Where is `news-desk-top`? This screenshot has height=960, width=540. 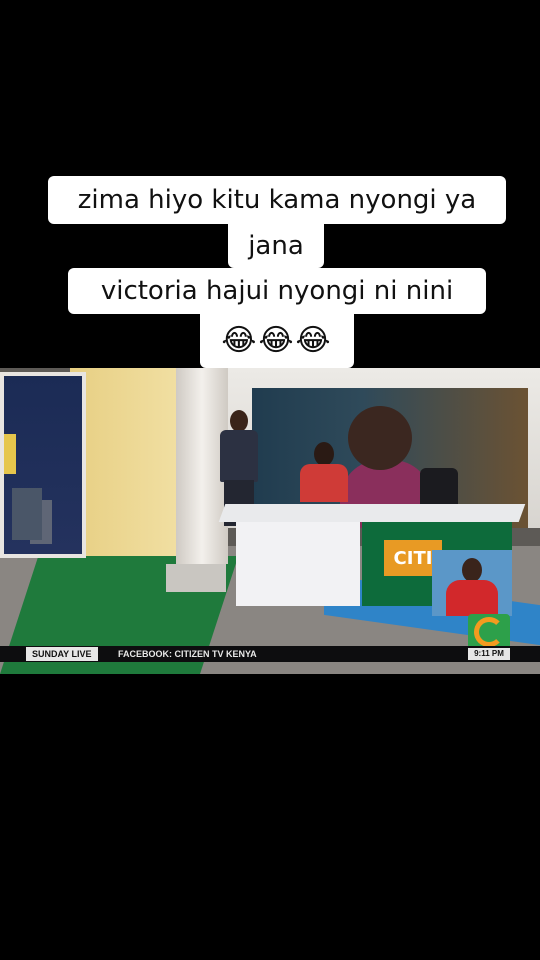 news-desk-top is located at coordinates (372, 513).